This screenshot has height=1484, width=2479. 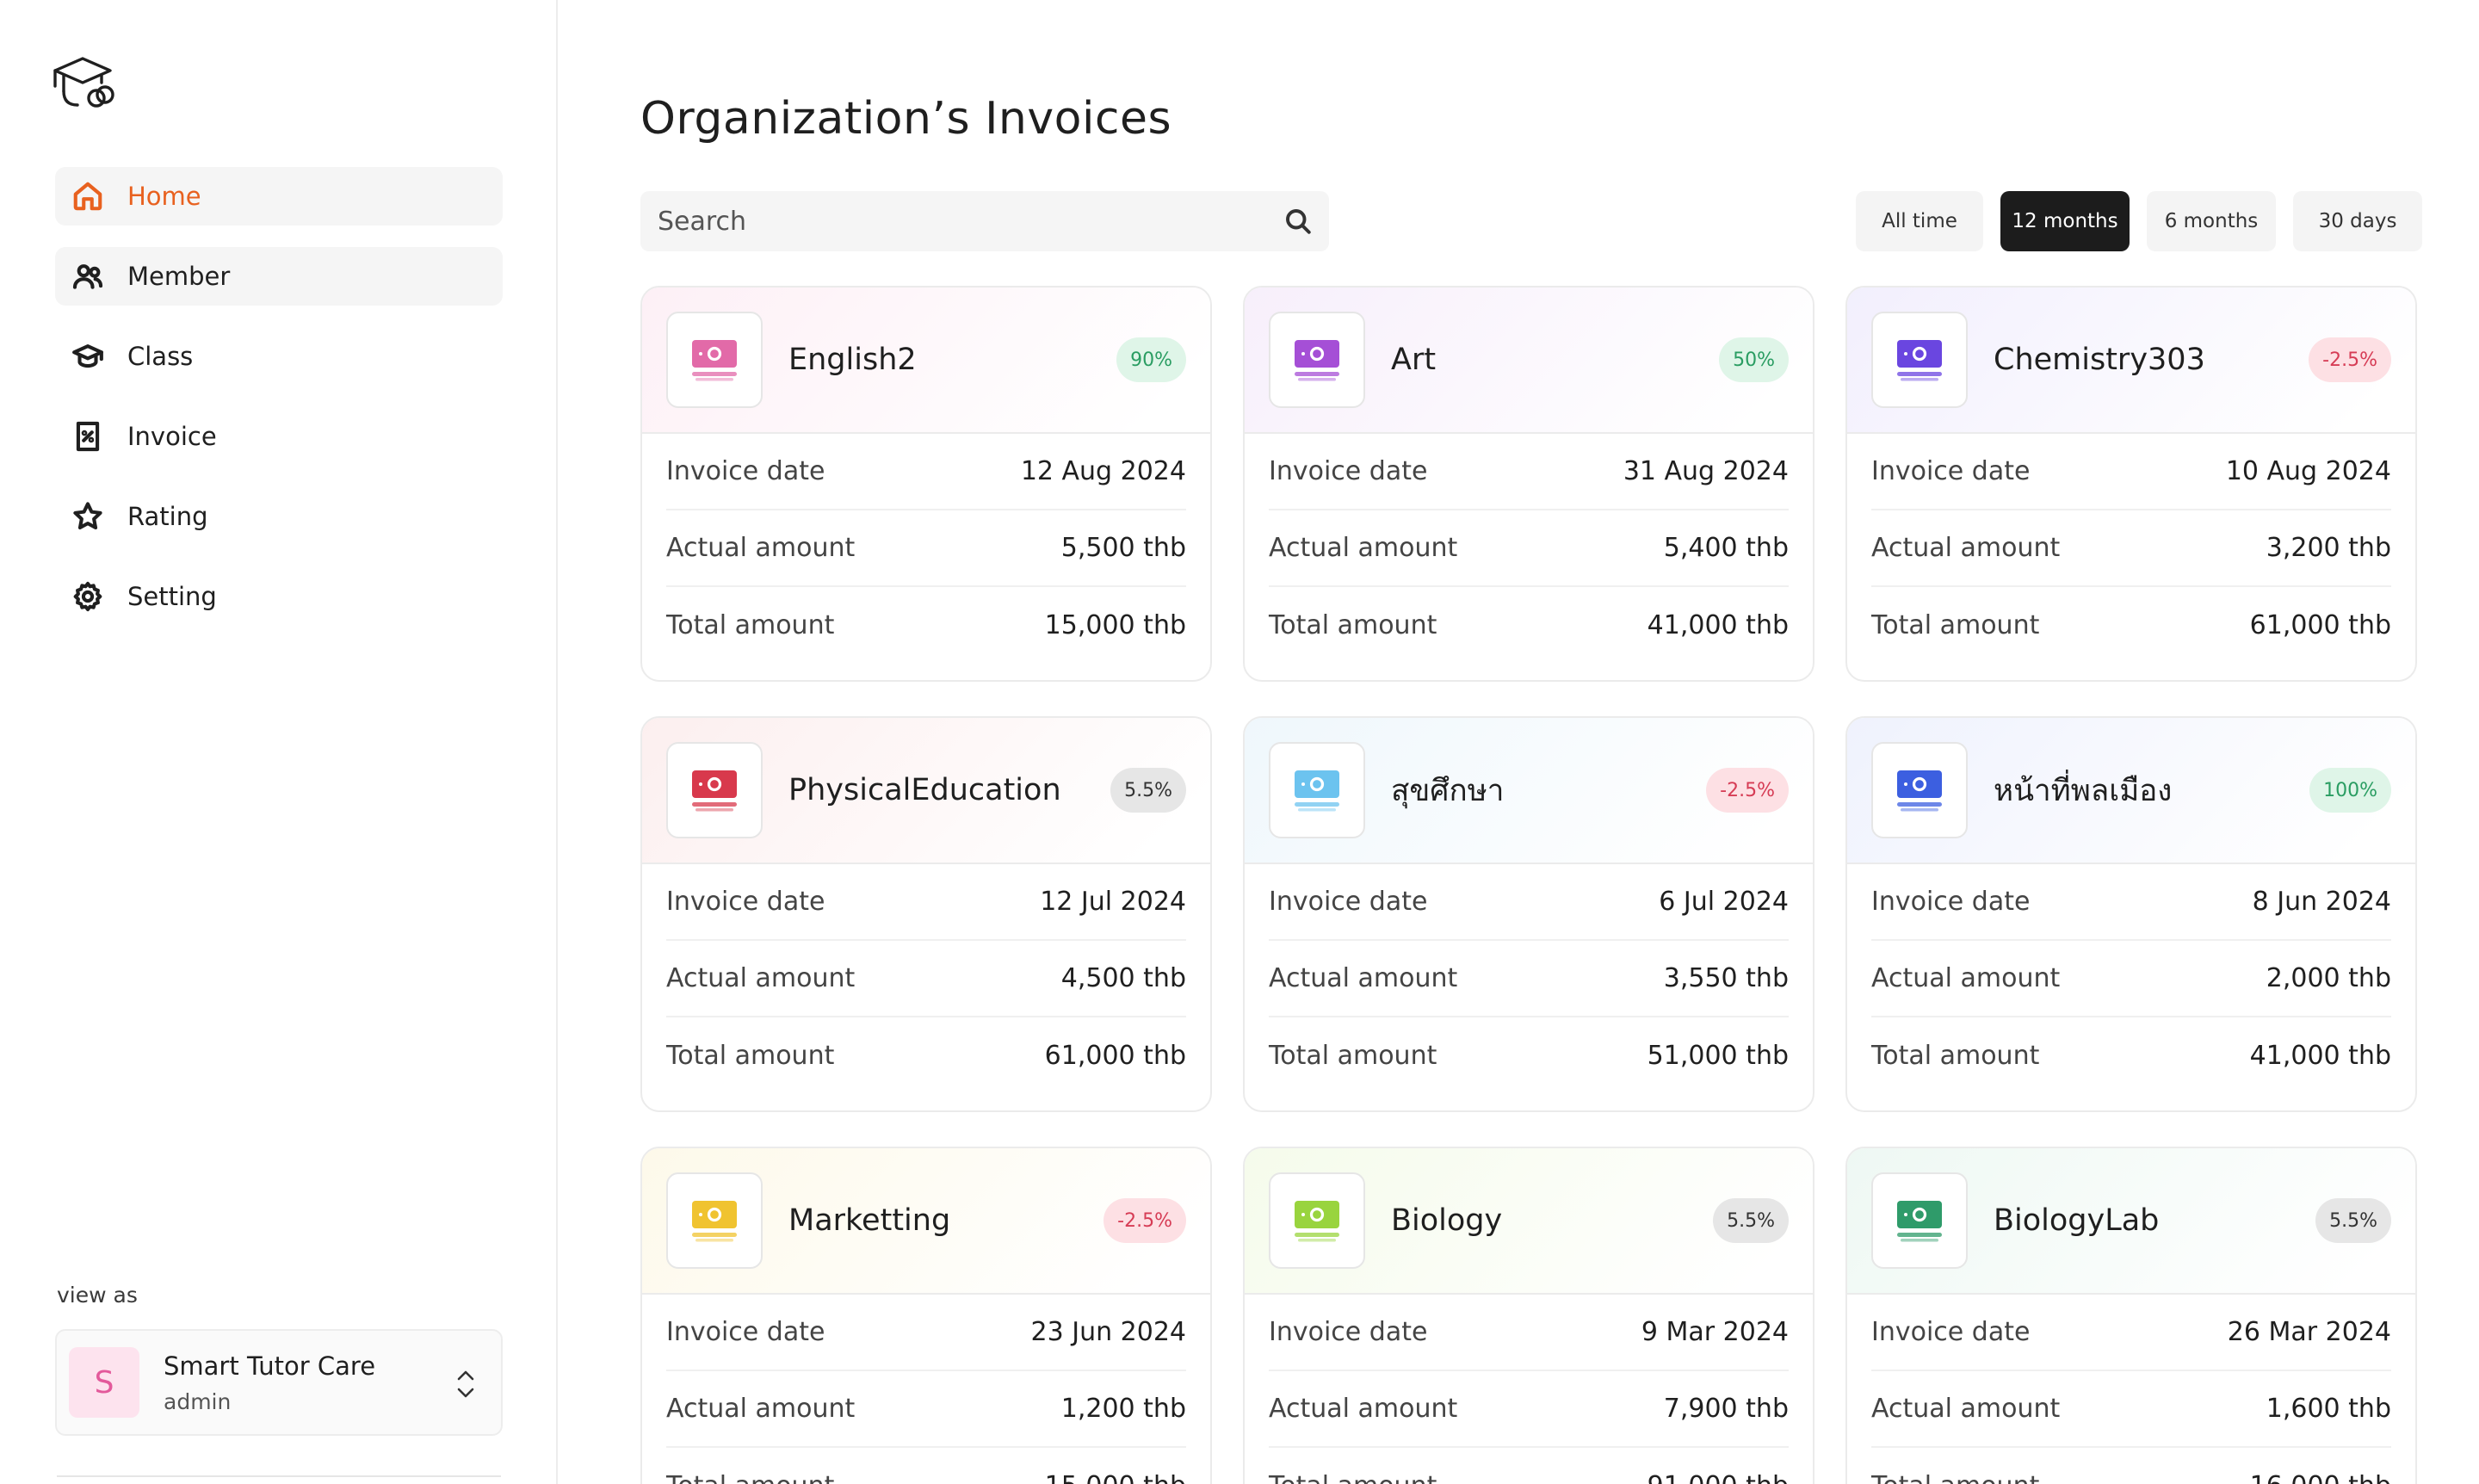 I want to click on total-amount-row: Total amount 91,000 thb, so click(x=1529, y=1466).